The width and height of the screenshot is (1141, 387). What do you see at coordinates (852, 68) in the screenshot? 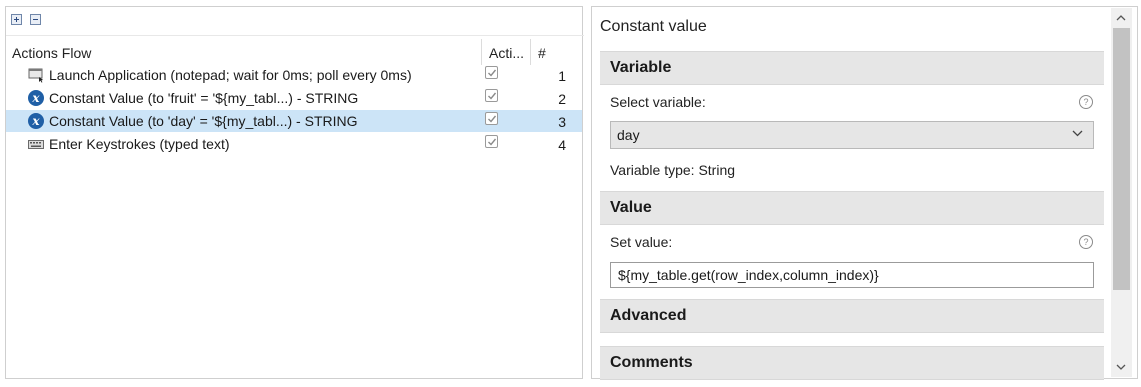
I see `section-header-variable: Variable` at bounding box center [852, 68].